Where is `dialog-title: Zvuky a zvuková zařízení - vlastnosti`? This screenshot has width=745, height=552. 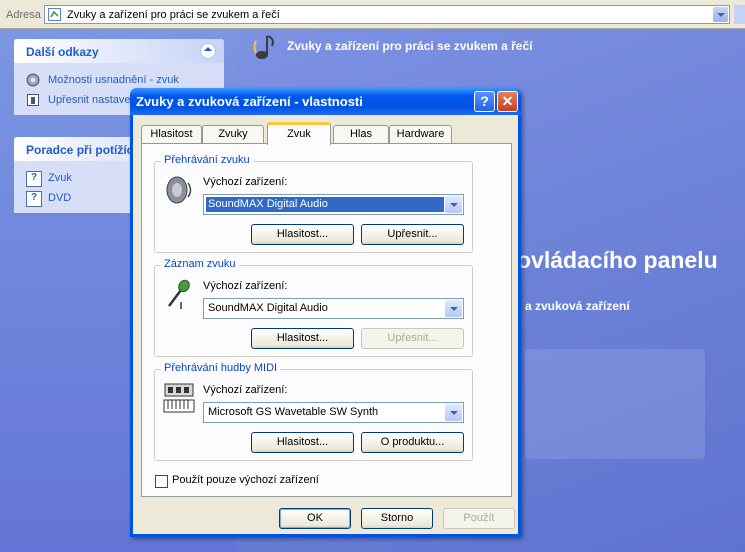 dialog-title: Zvuky a zvuková zařízení - vlastnosti is located at coordinates (249, 101).